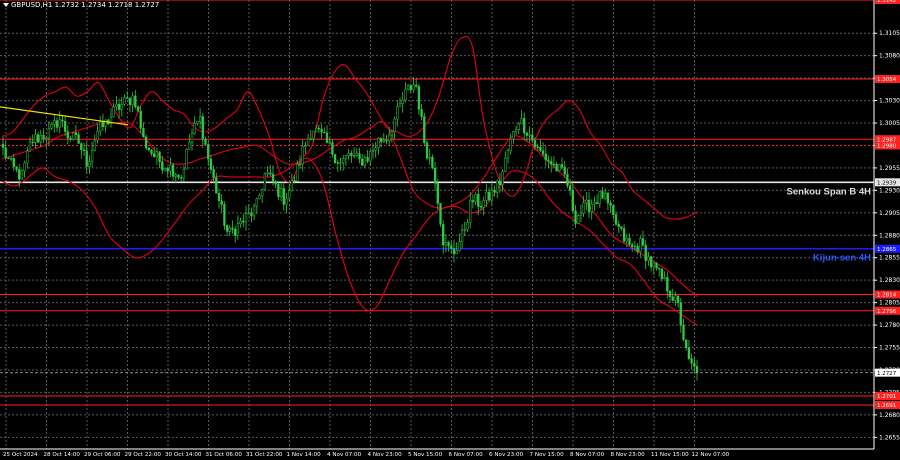 Image resolution: width=900 pixels, height=460 pixels. I want to click on y-tick-label: 1.2930, so click(889, 190).